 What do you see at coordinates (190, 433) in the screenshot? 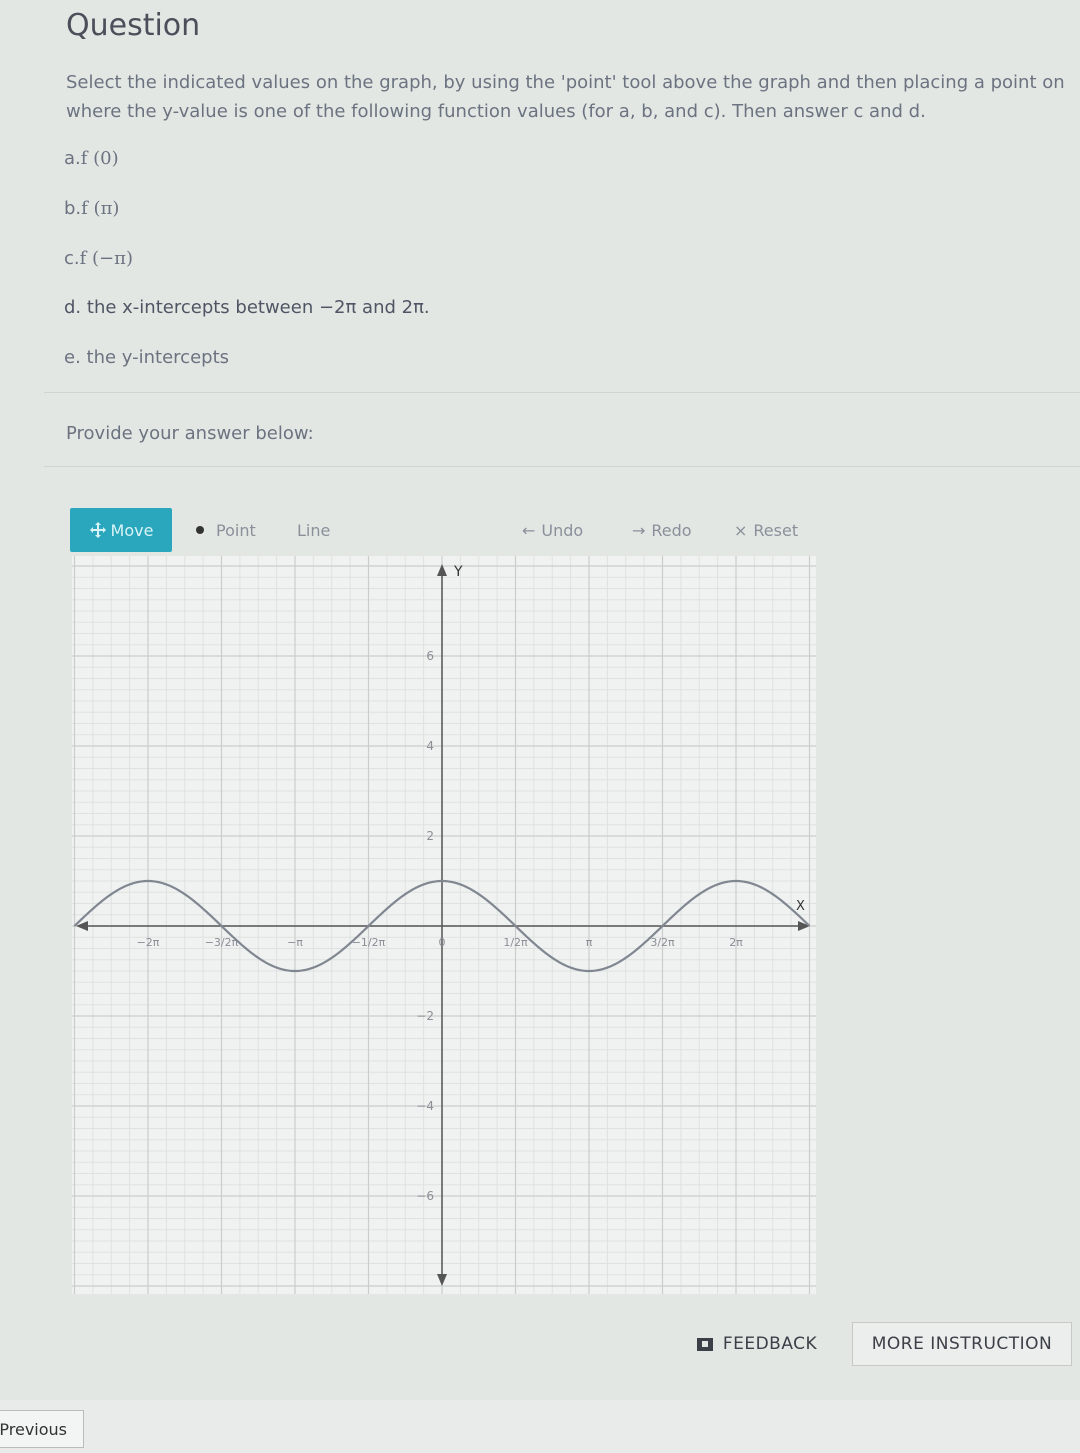
I see `provide-answer-label: Provide your answer below:` at bounding box center [190, 433].